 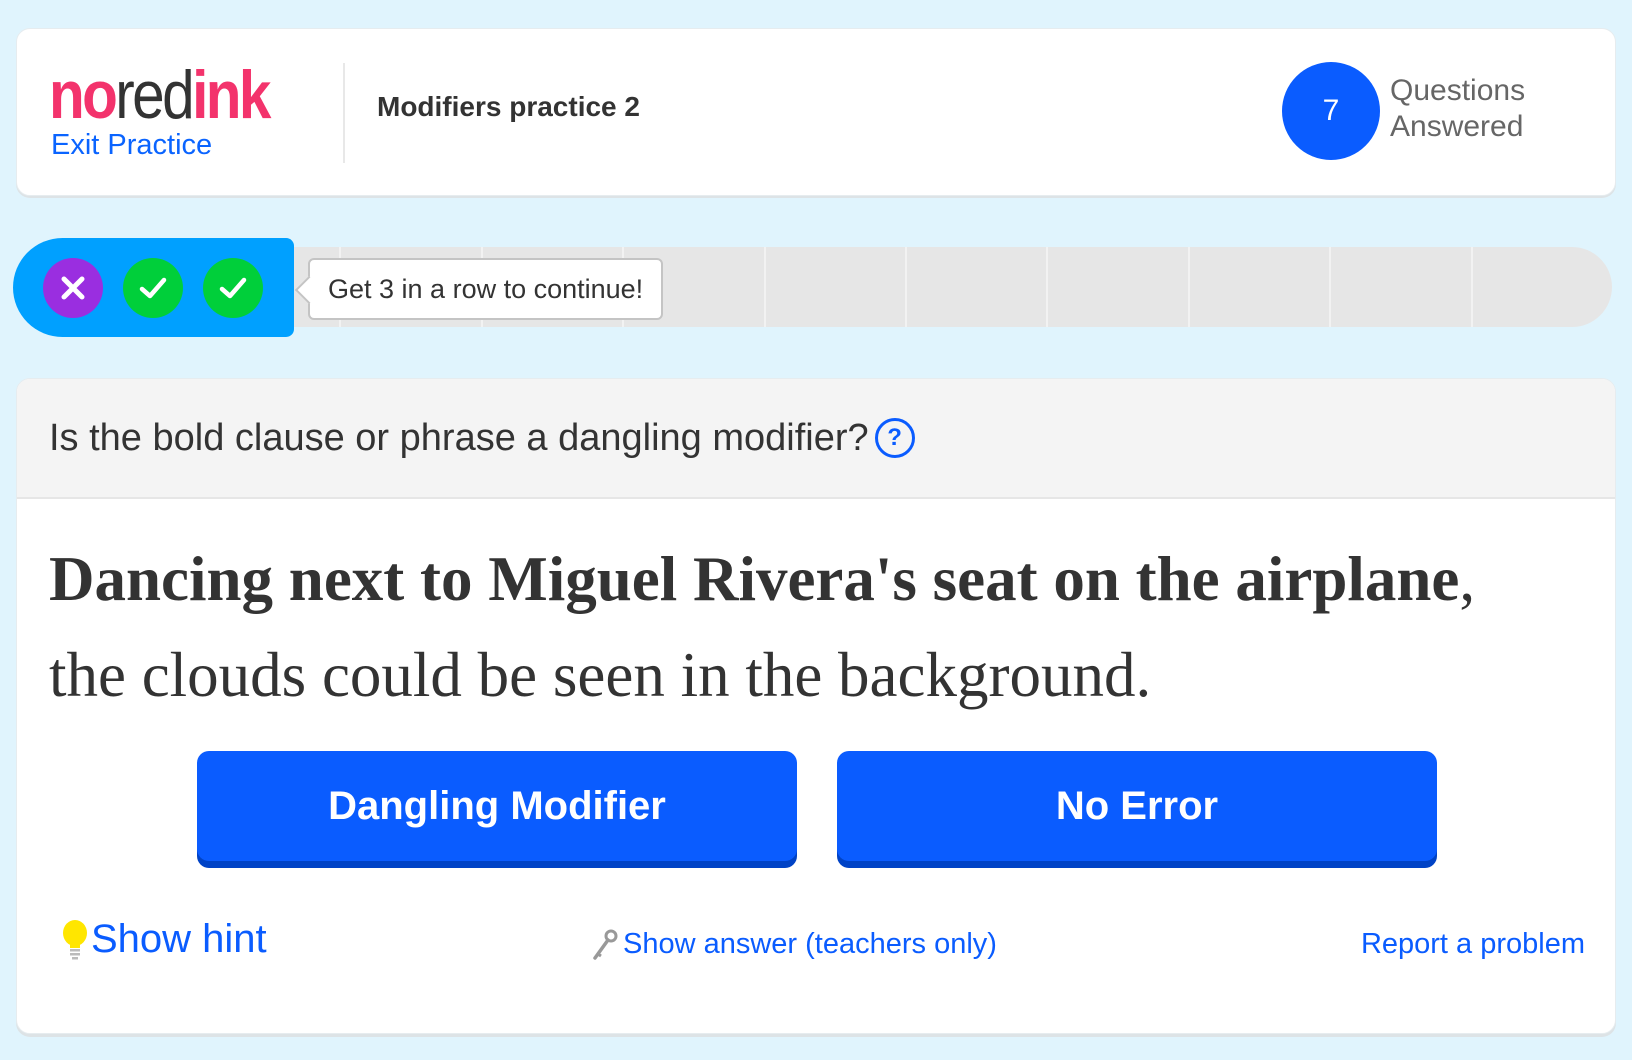 I want to click on key-icon, so click(x=605, y=944).